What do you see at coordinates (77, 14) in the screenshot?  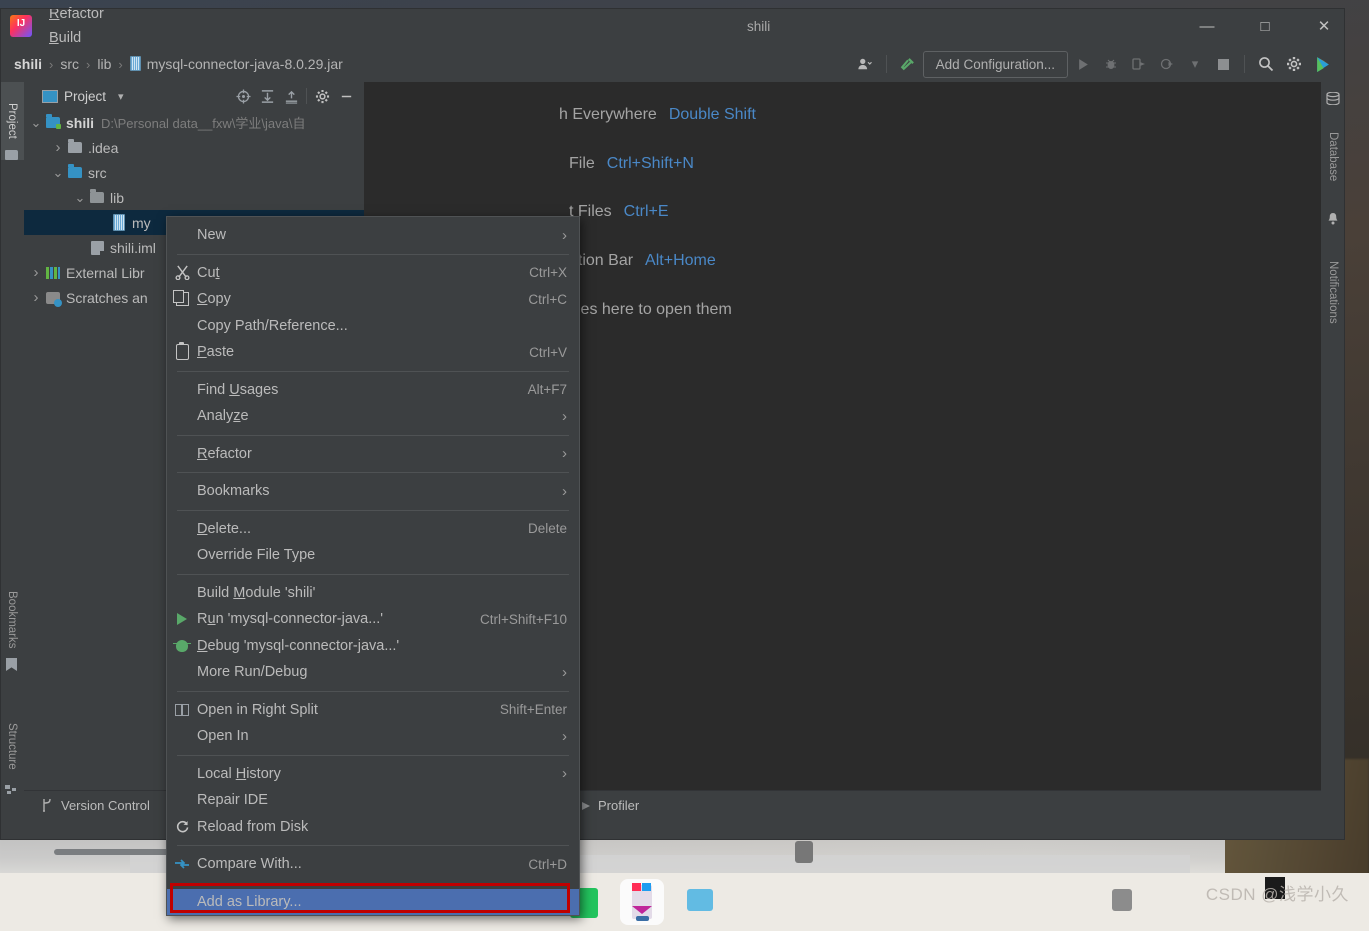 I see `menu-refactor: Refactor` at bounding box center [77, 14].